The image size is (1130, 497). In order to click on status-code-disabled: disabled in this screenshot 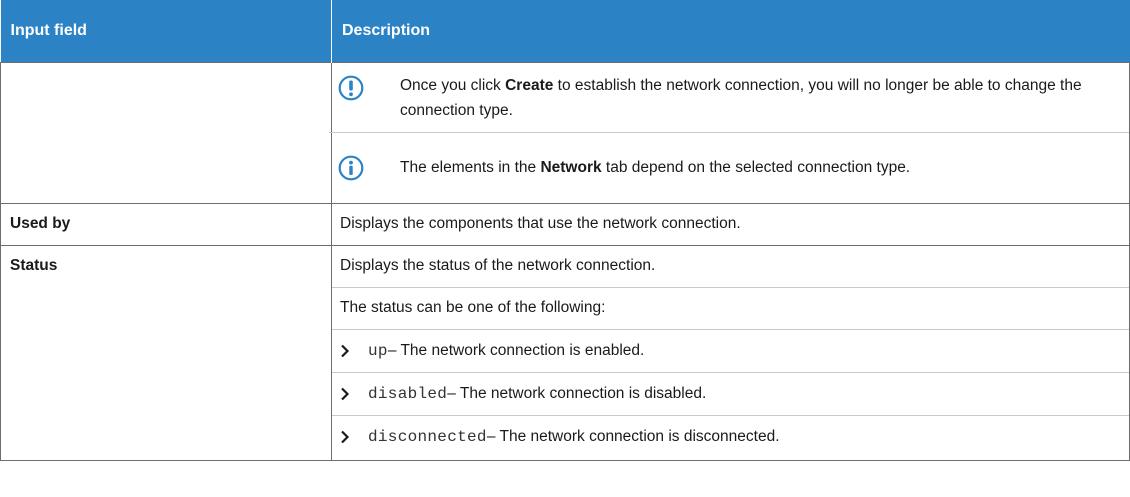, I will do `click(408, 393)`.